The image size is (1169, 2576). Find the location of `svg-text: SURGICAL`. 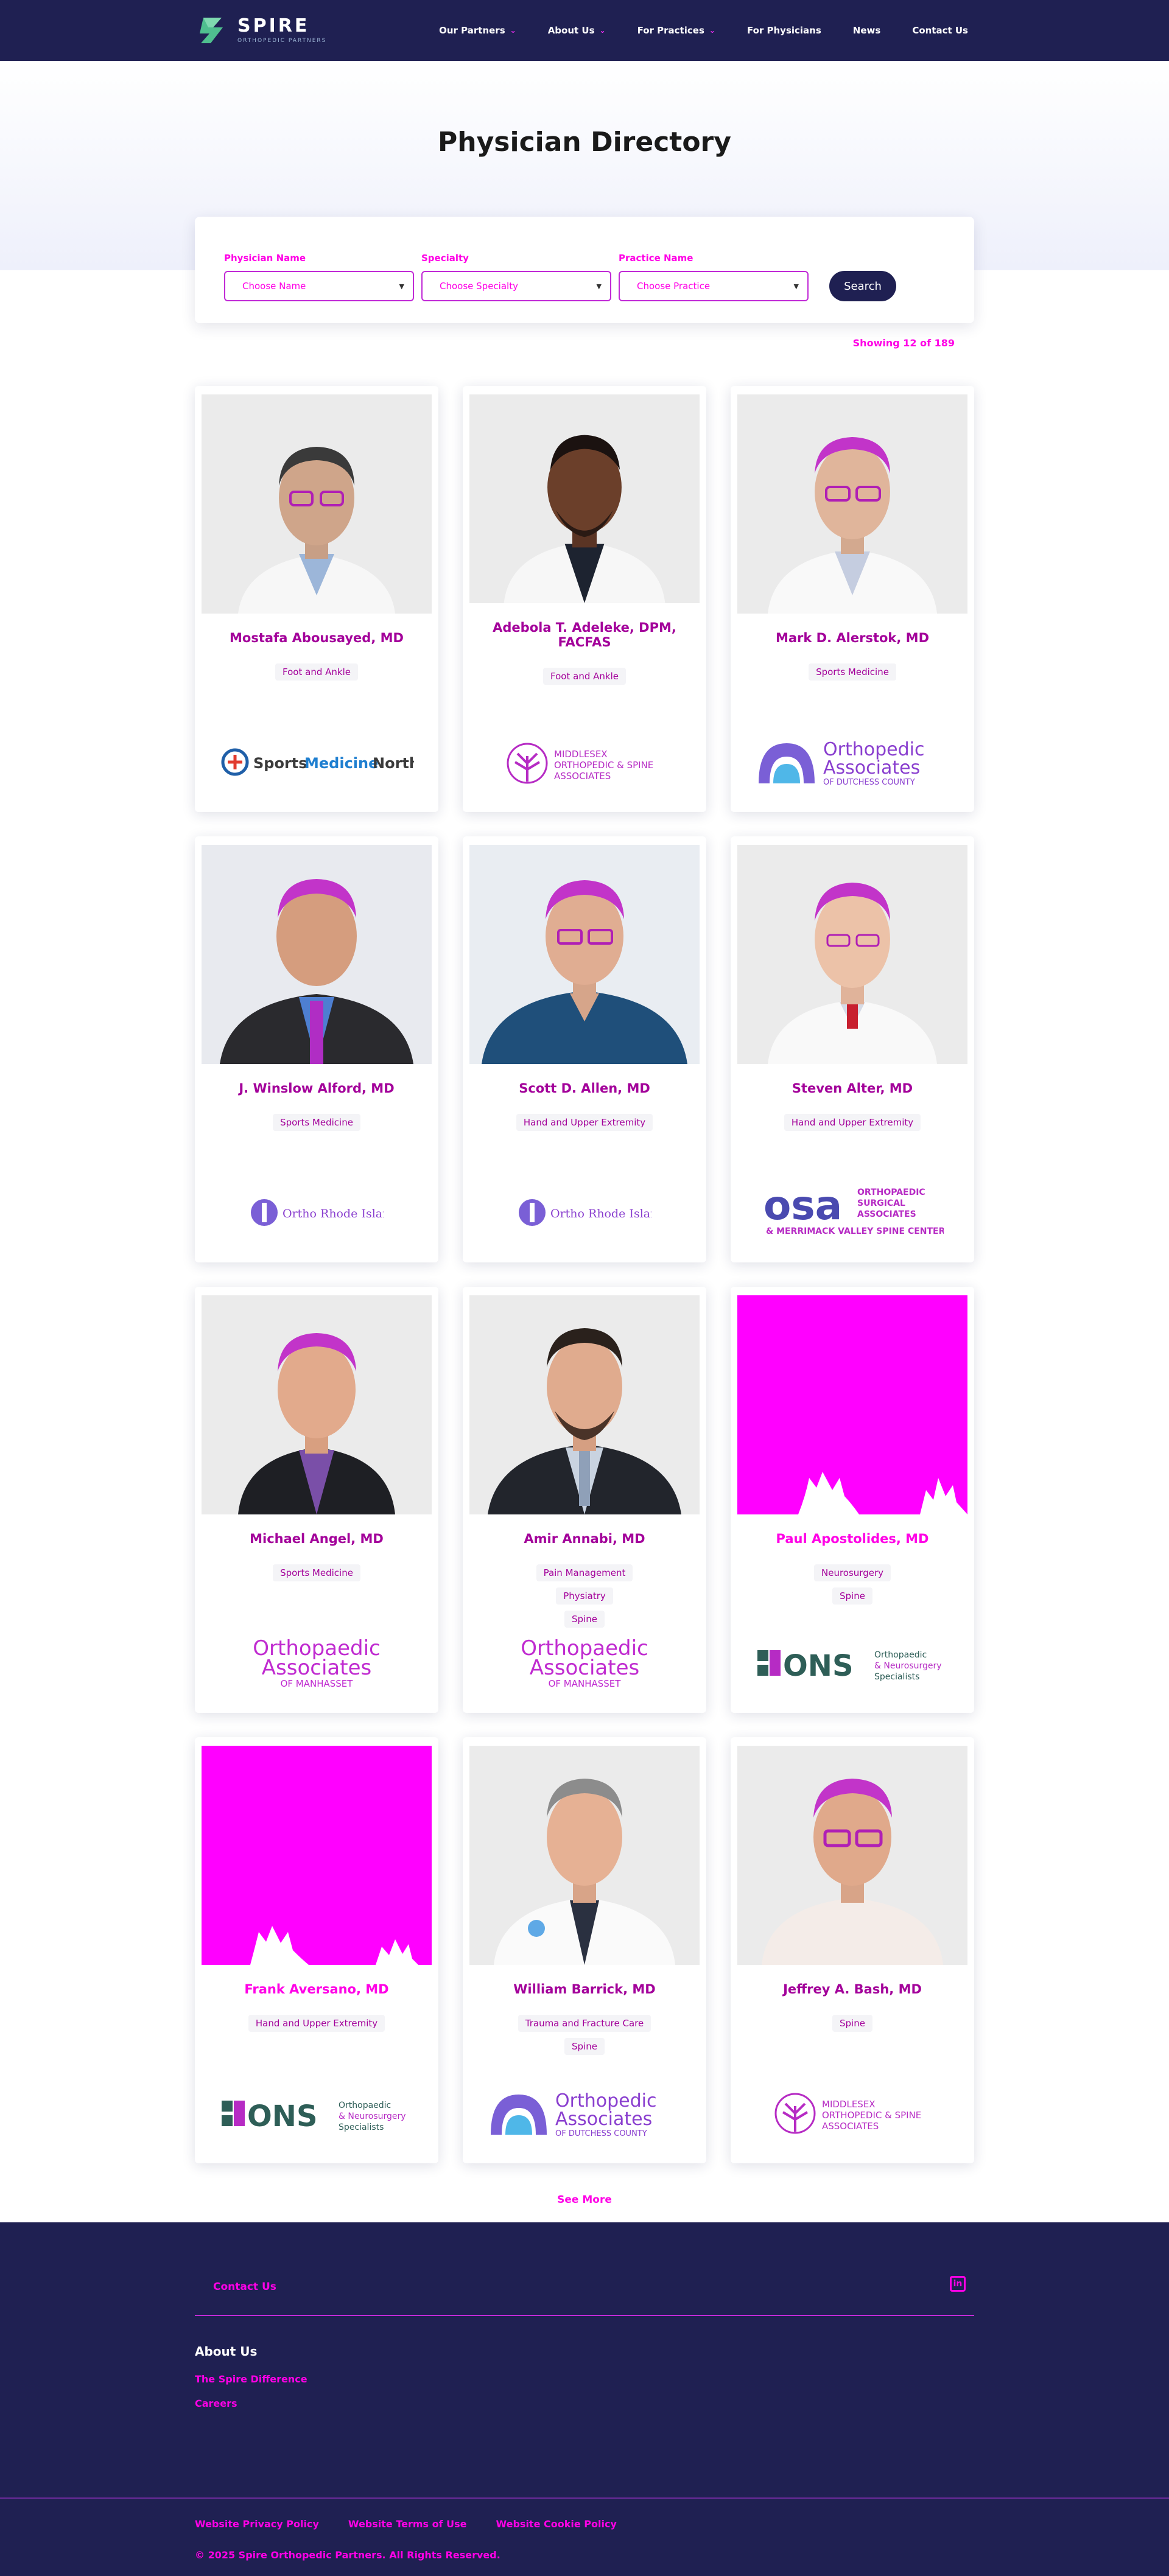

svg-text: SURGICAL is located at coordinates (881, 1203).